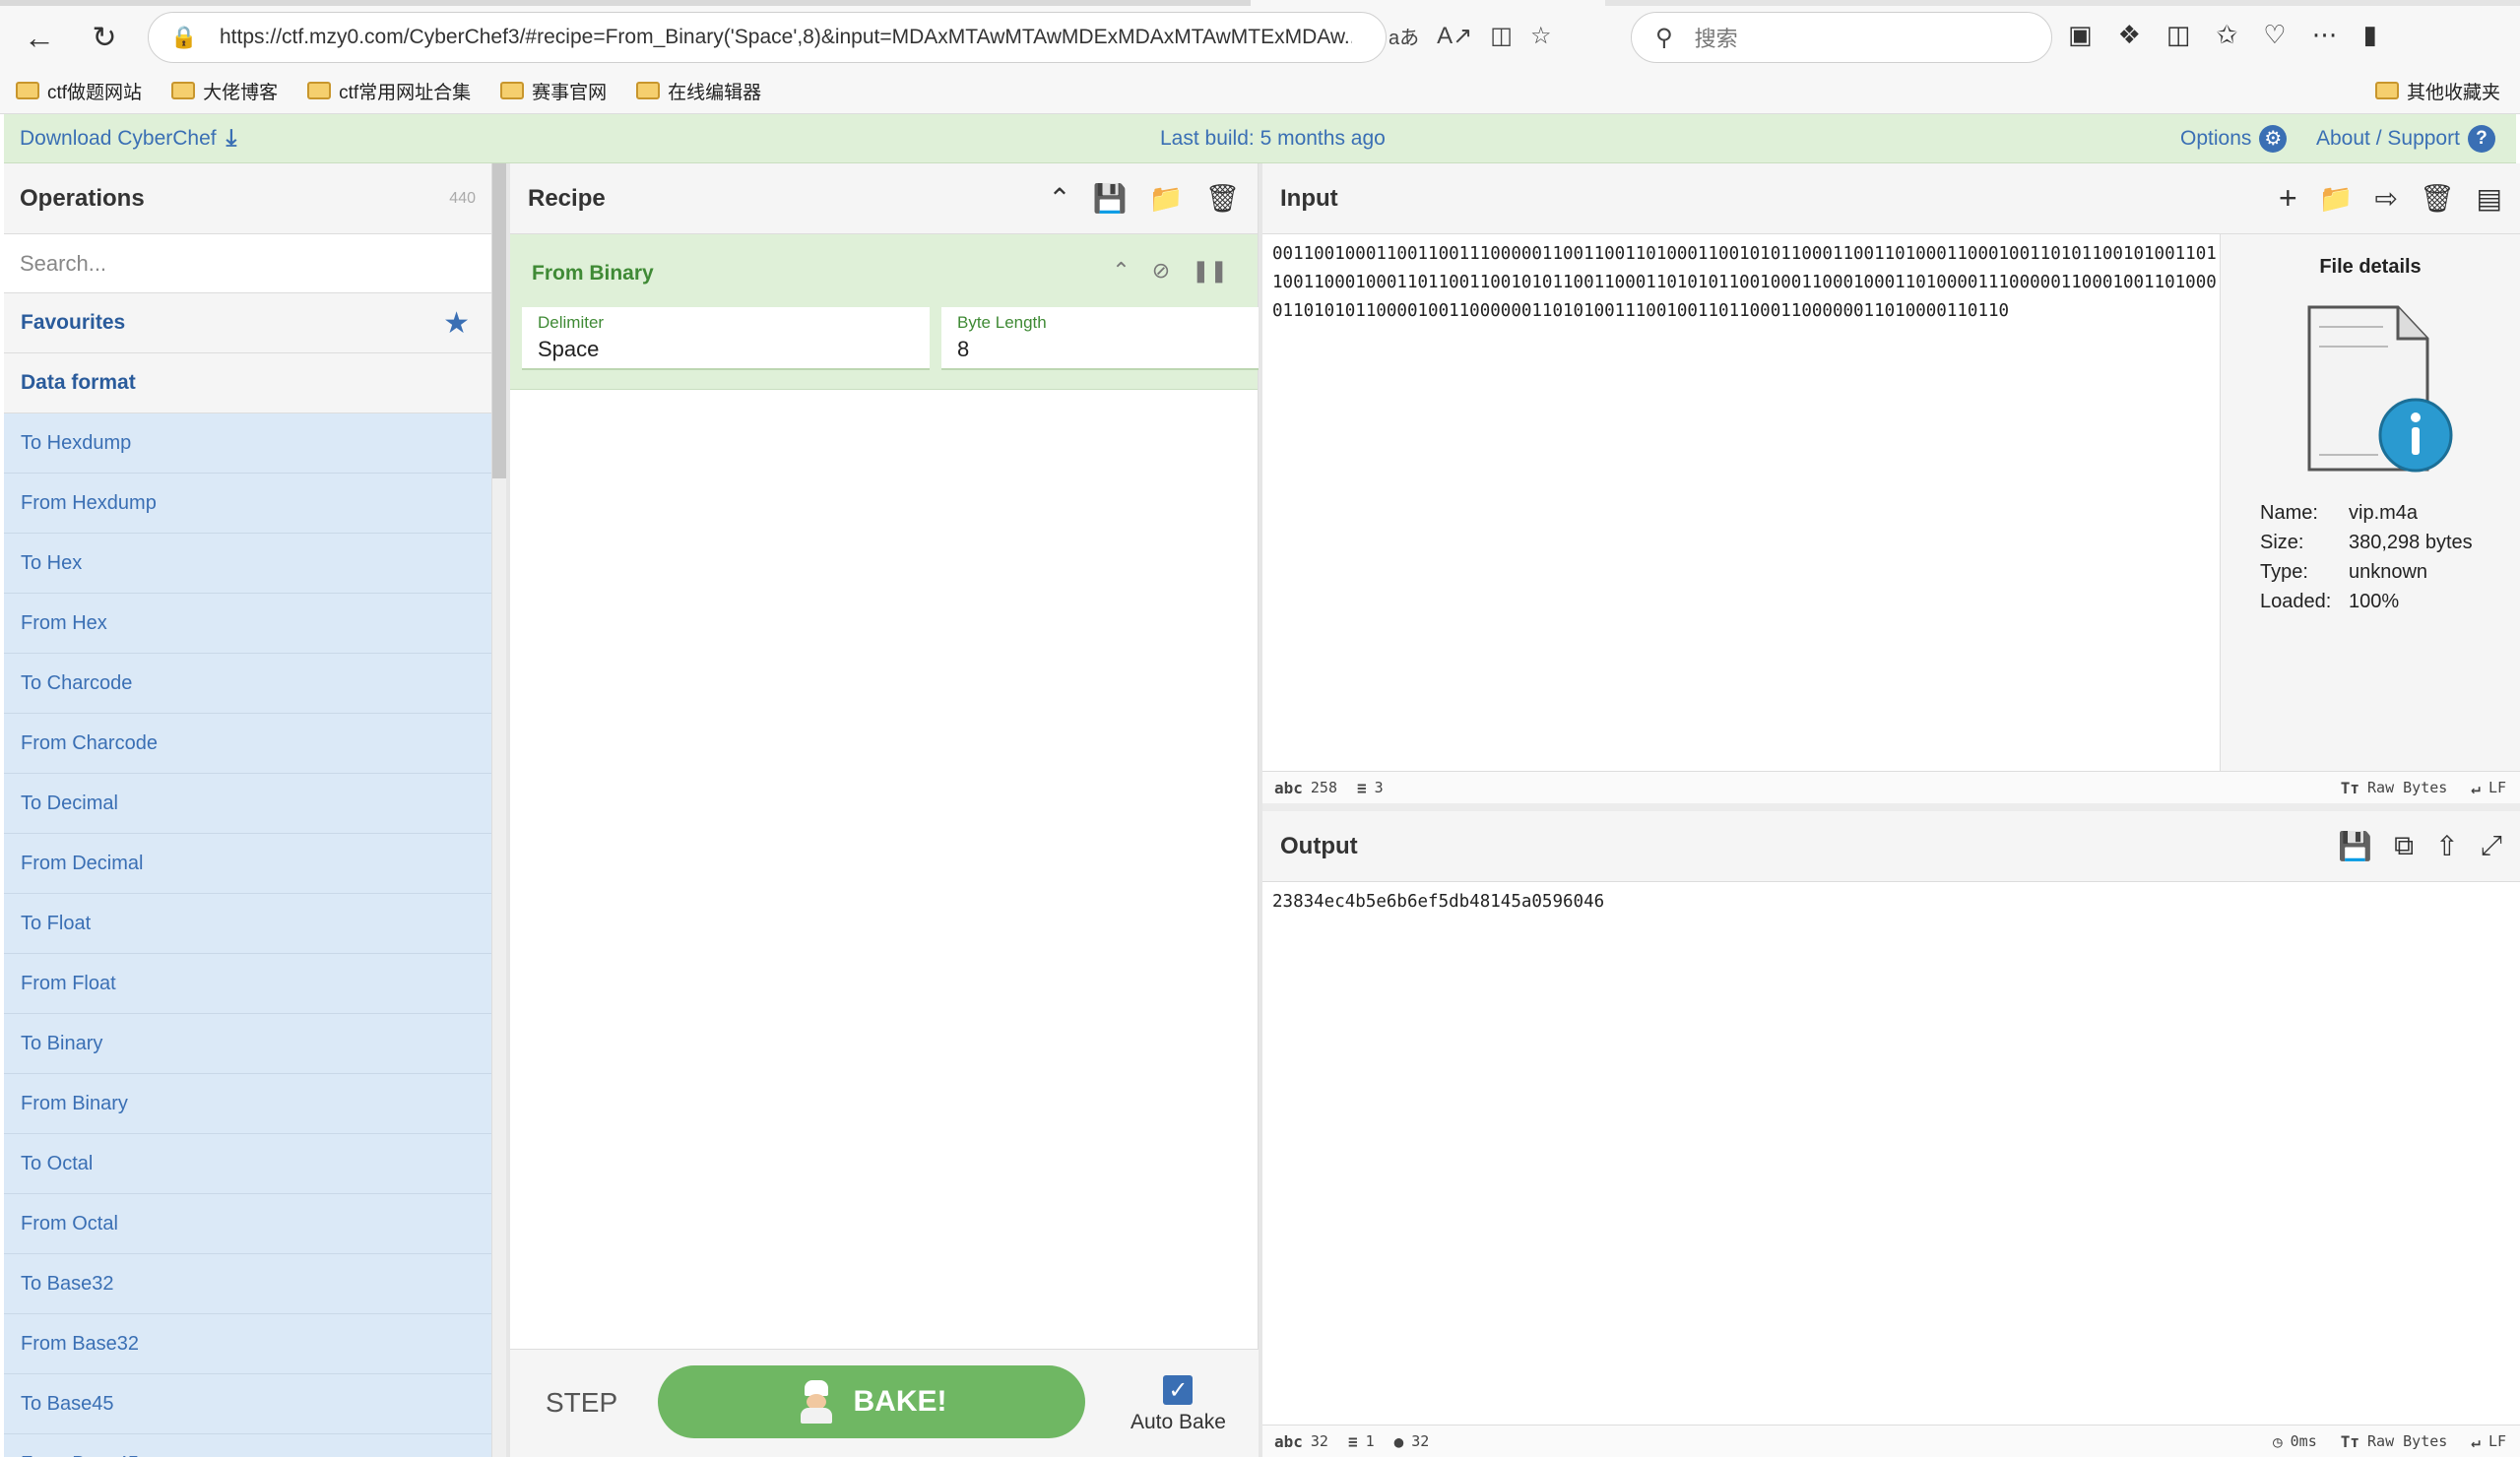  What do you see at coordinates (1404, 36) in the screenshot?
I see `translate-icon: aあ` at bounding box center [1404, 36].